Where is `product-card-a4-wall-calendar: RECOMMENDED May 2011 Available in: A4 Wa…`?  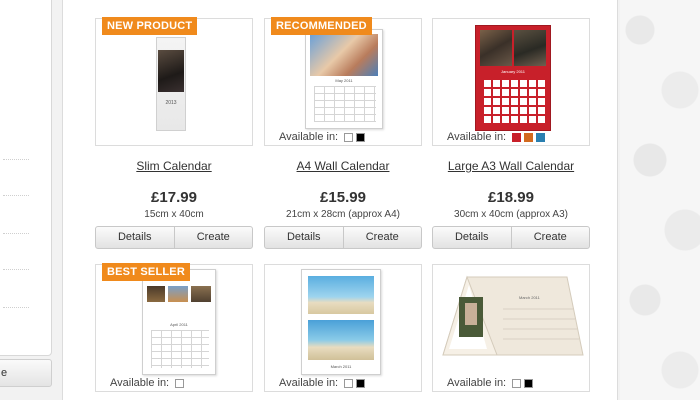
product-card-a4-wall-calendar: RECOMMENDED May 2011 Available in: A4 Wa… is located at coordinates (343, 133).